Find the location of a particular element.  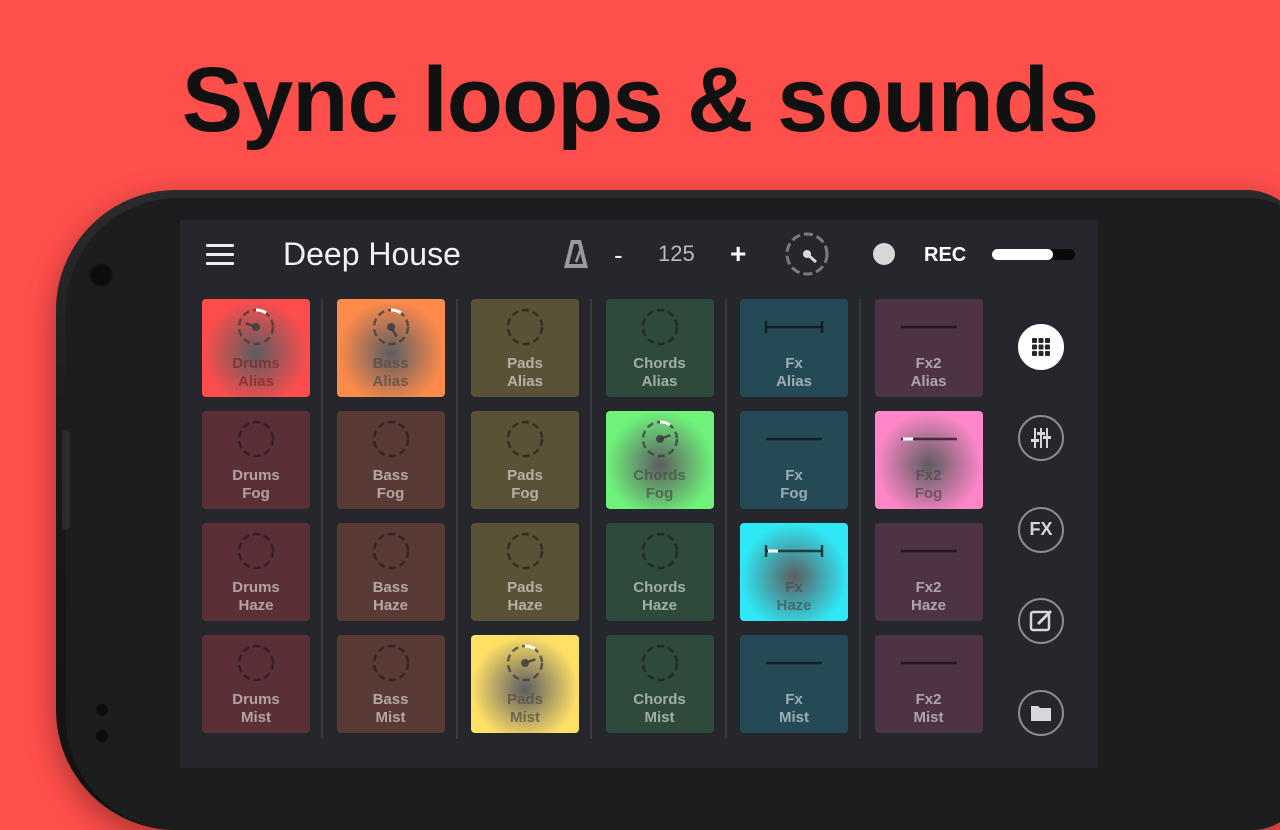

pad-drums-fog: Drums Fog is located at coordinates (256, 460).